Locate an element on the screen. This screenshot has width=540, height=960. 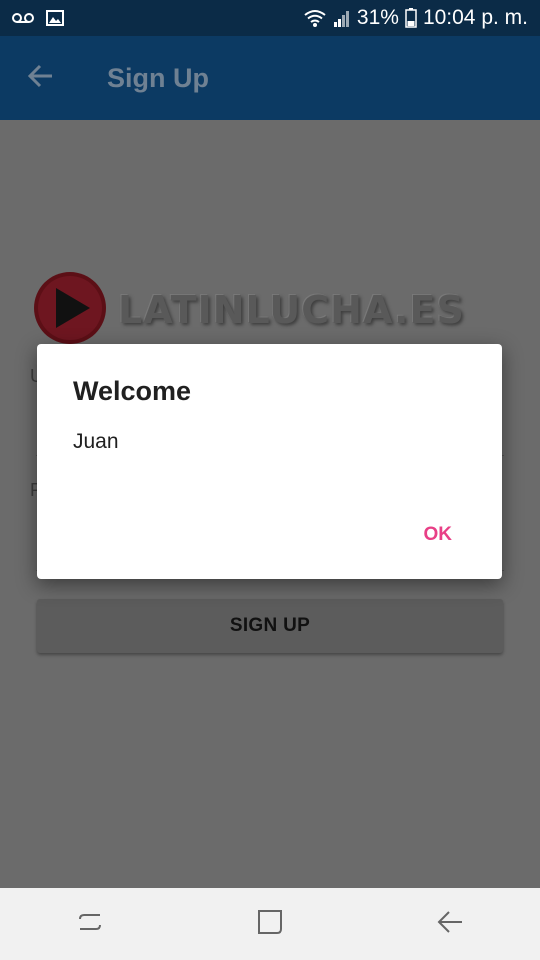
status-left is located at coordinates (32, 18).